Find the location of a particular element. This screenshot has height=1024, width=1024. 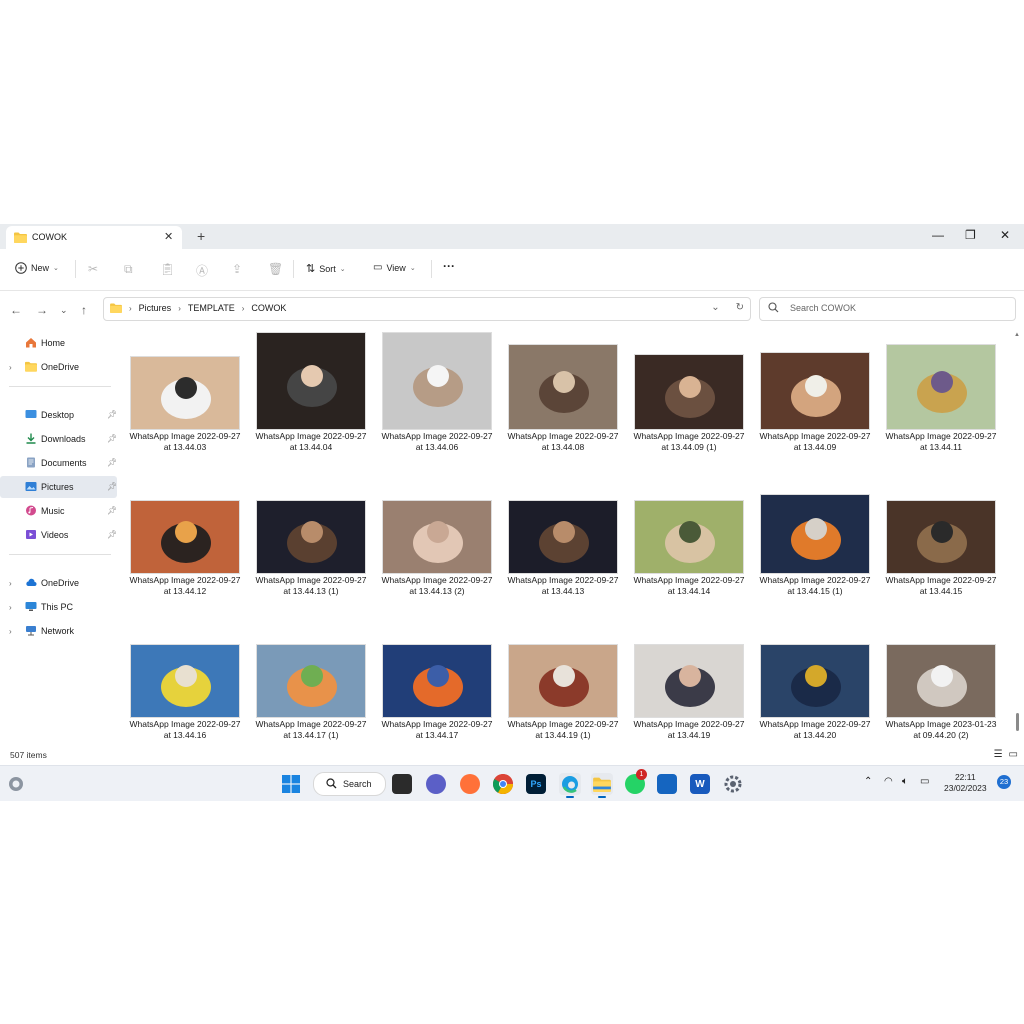

sidebar-item-label: OneDrive is located at coordinates (60, 367).